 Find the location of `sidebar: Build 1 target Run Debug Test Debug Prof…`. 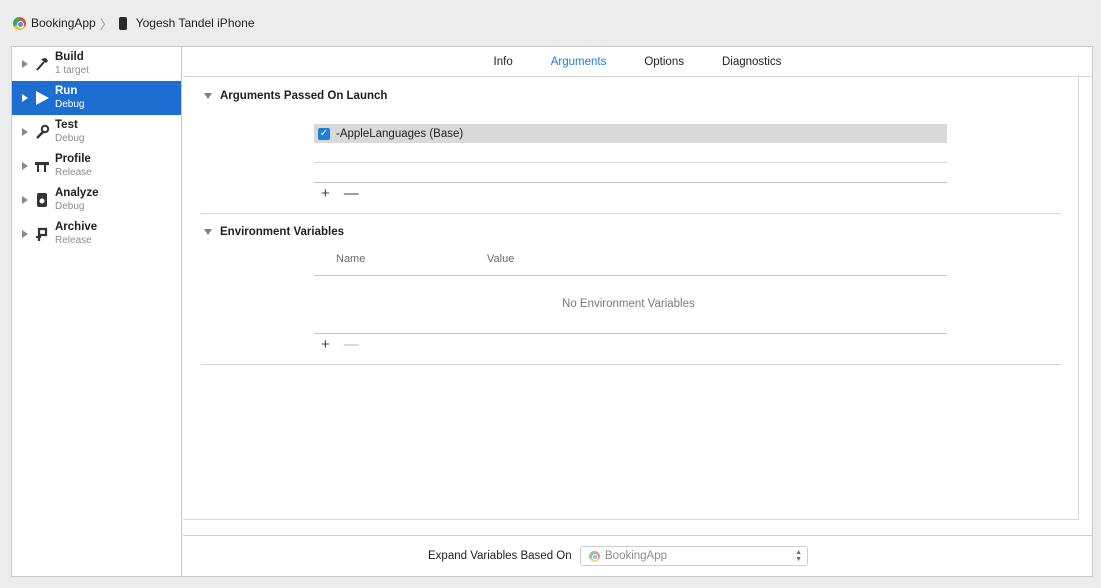

sidebar: Build 1 target Run Debug Test Debug Prof… is located at coordinates (97, 311).